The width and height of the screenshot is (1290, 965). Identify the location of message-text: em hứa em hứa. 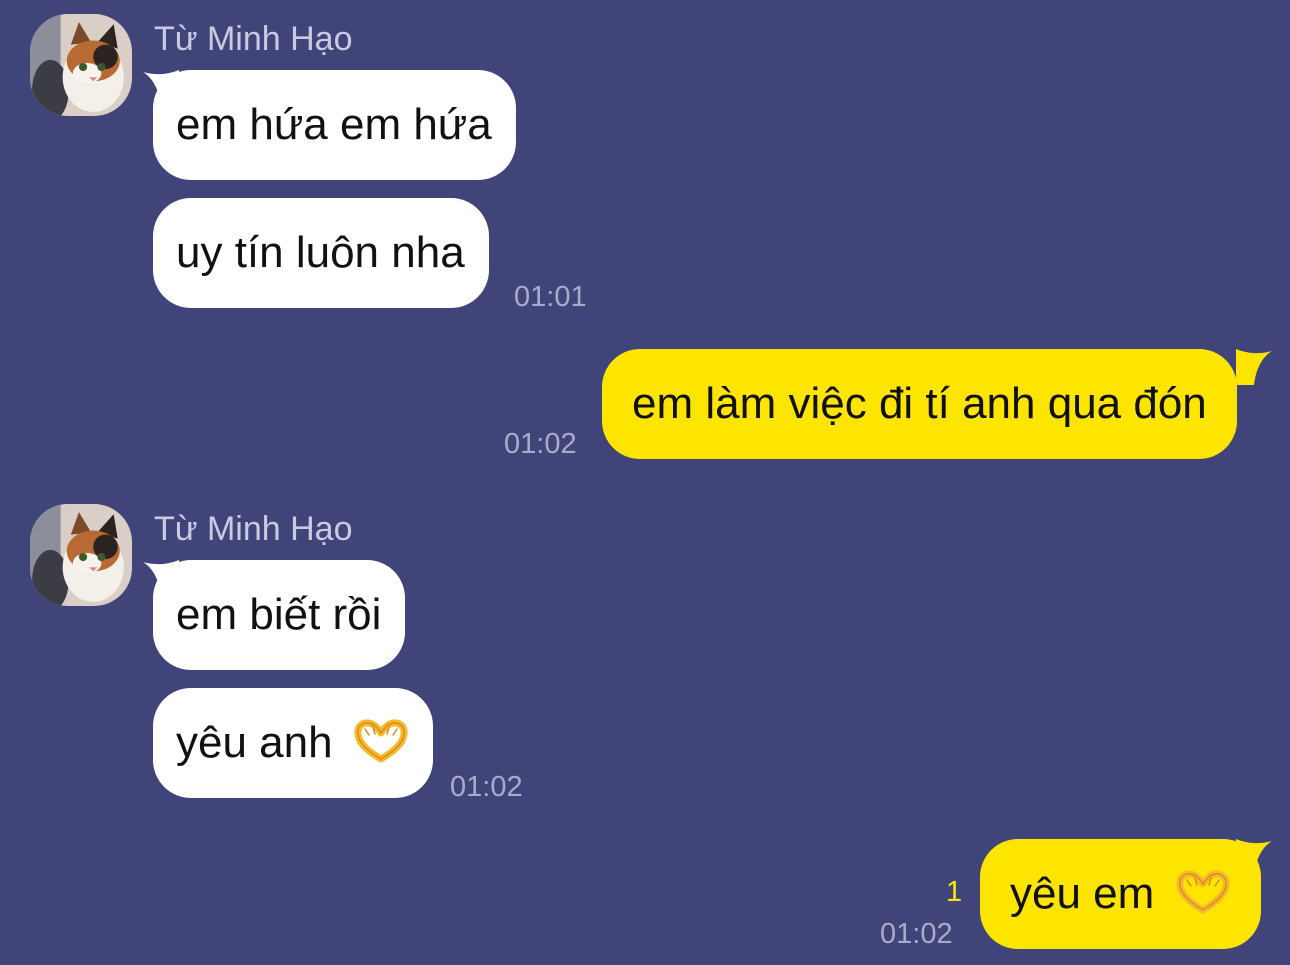
(334, 124).